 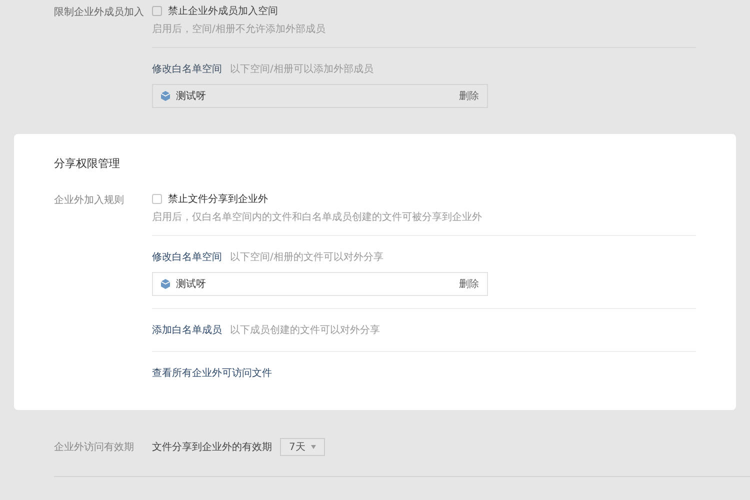 I want to click on whitelist-hint: 以下空间/相册的文件可以对外分享, so click(x=307, y=257).